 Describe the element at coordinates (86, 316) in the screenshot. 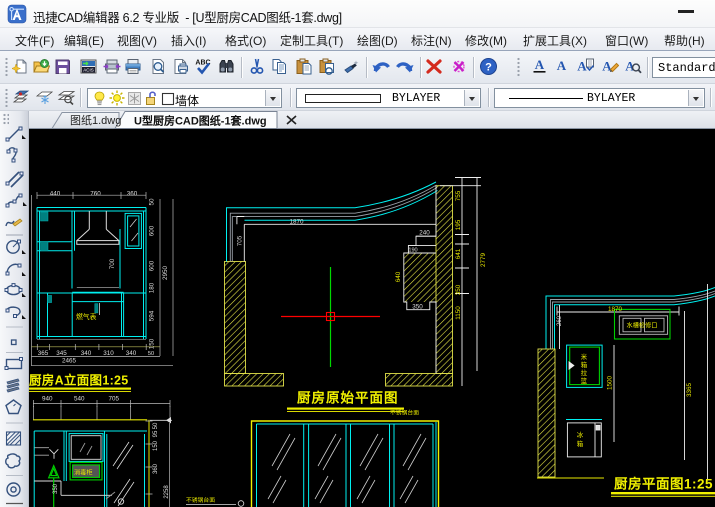

I see `svg-text: 燃气表` at that location.